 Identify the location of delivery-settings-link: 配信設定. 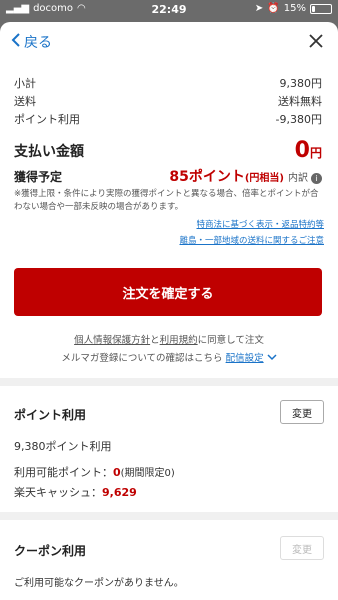
(245, 358).